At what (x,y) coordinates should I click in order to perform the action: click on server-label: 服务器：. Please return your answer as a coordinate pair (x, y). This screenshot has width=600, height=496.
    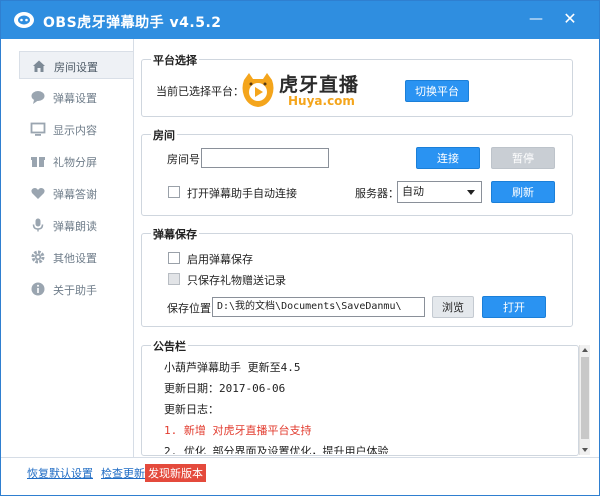
    Looking at the image, I should click on (377, 193).